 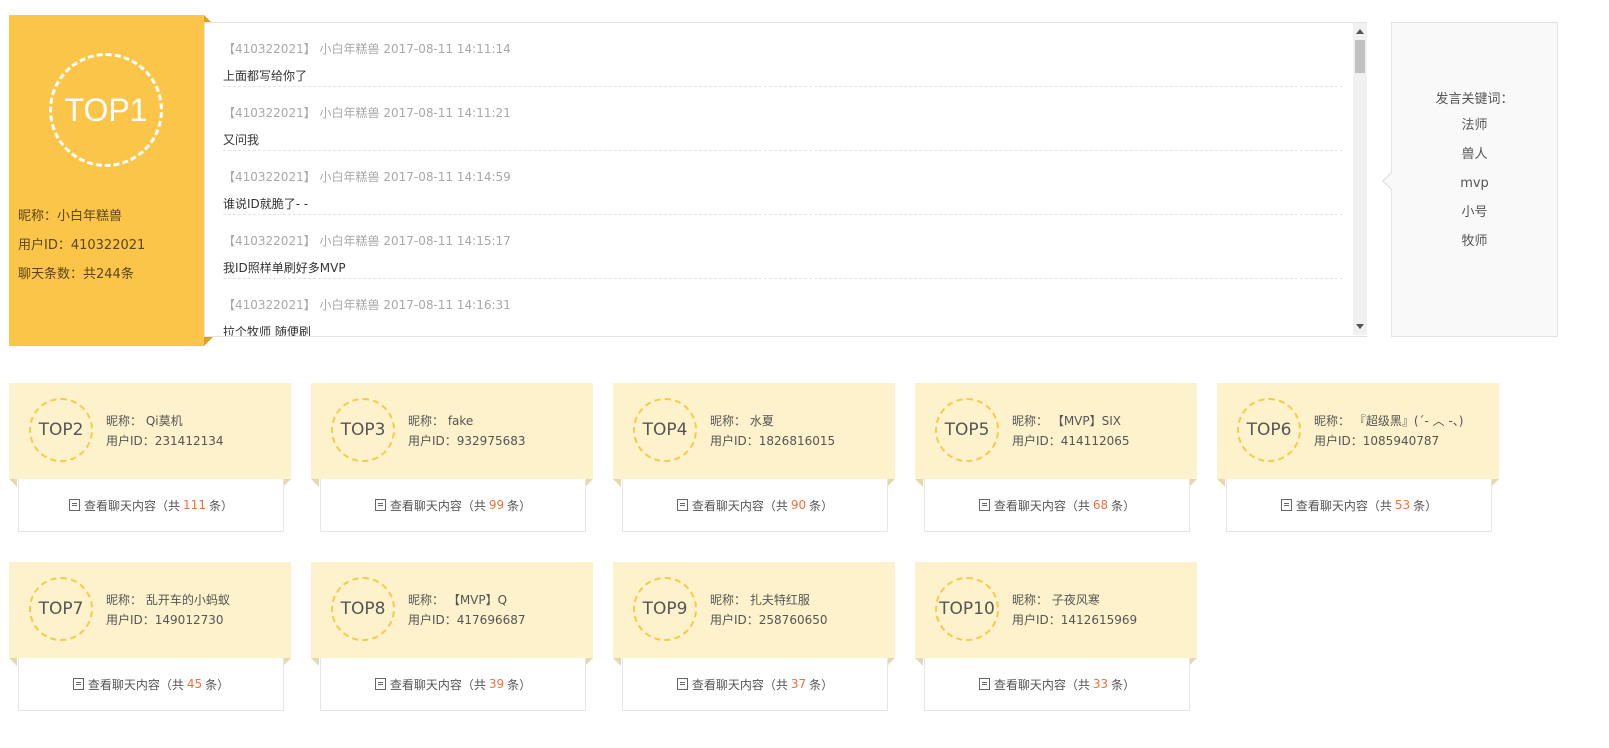 I want to click on keyword-title: 发言关键词：, so click(x=1474, y=99).